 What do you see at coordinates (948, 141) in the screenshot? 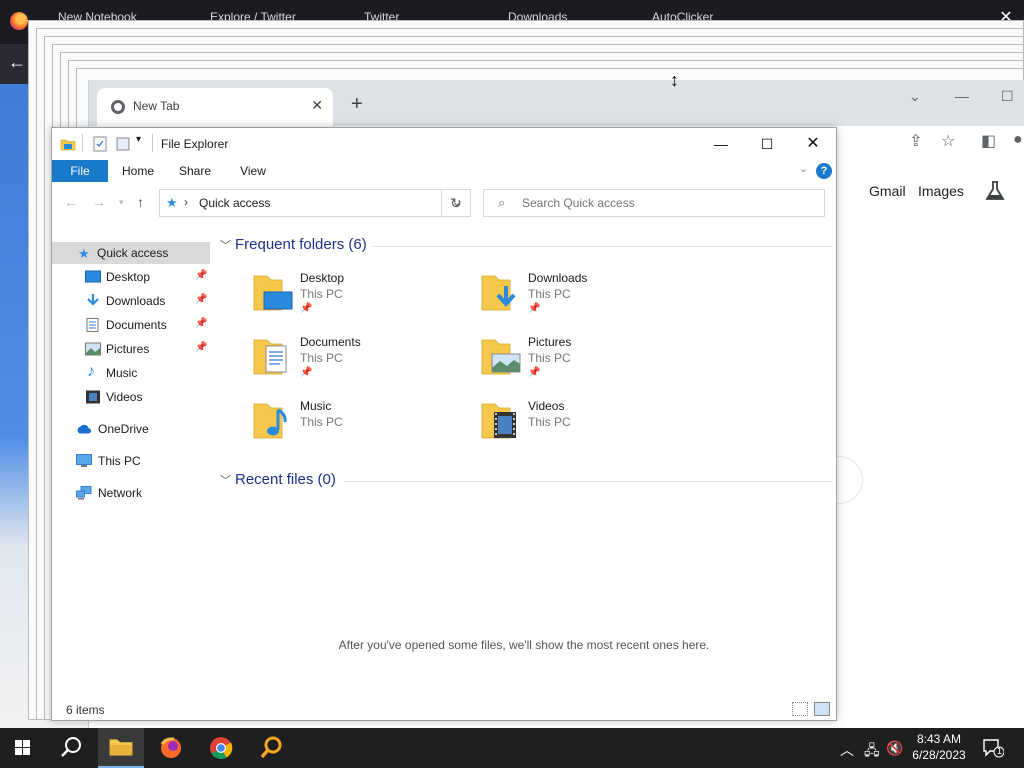
I see `star-icon: ☆` at bounding box center [948, 141].